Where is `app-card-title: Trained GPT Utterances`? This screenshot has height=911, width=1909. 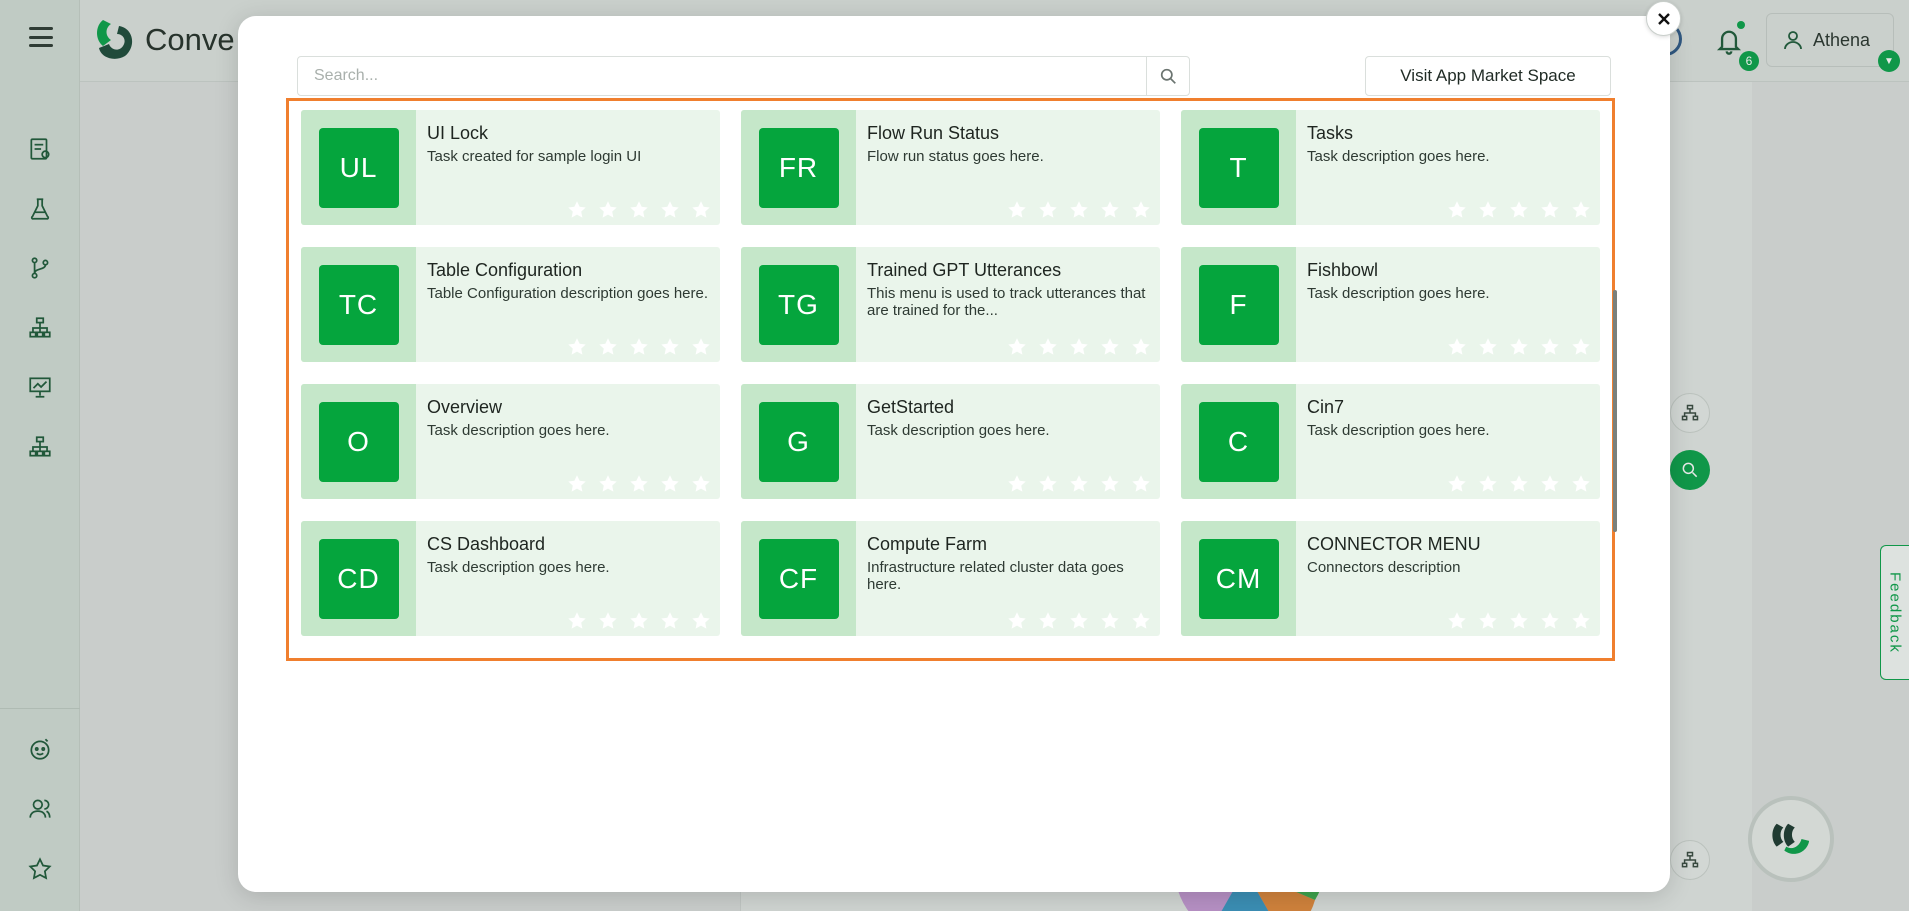 app-card-title: Trained GPT Utterances is located at coordinates (964, 270).